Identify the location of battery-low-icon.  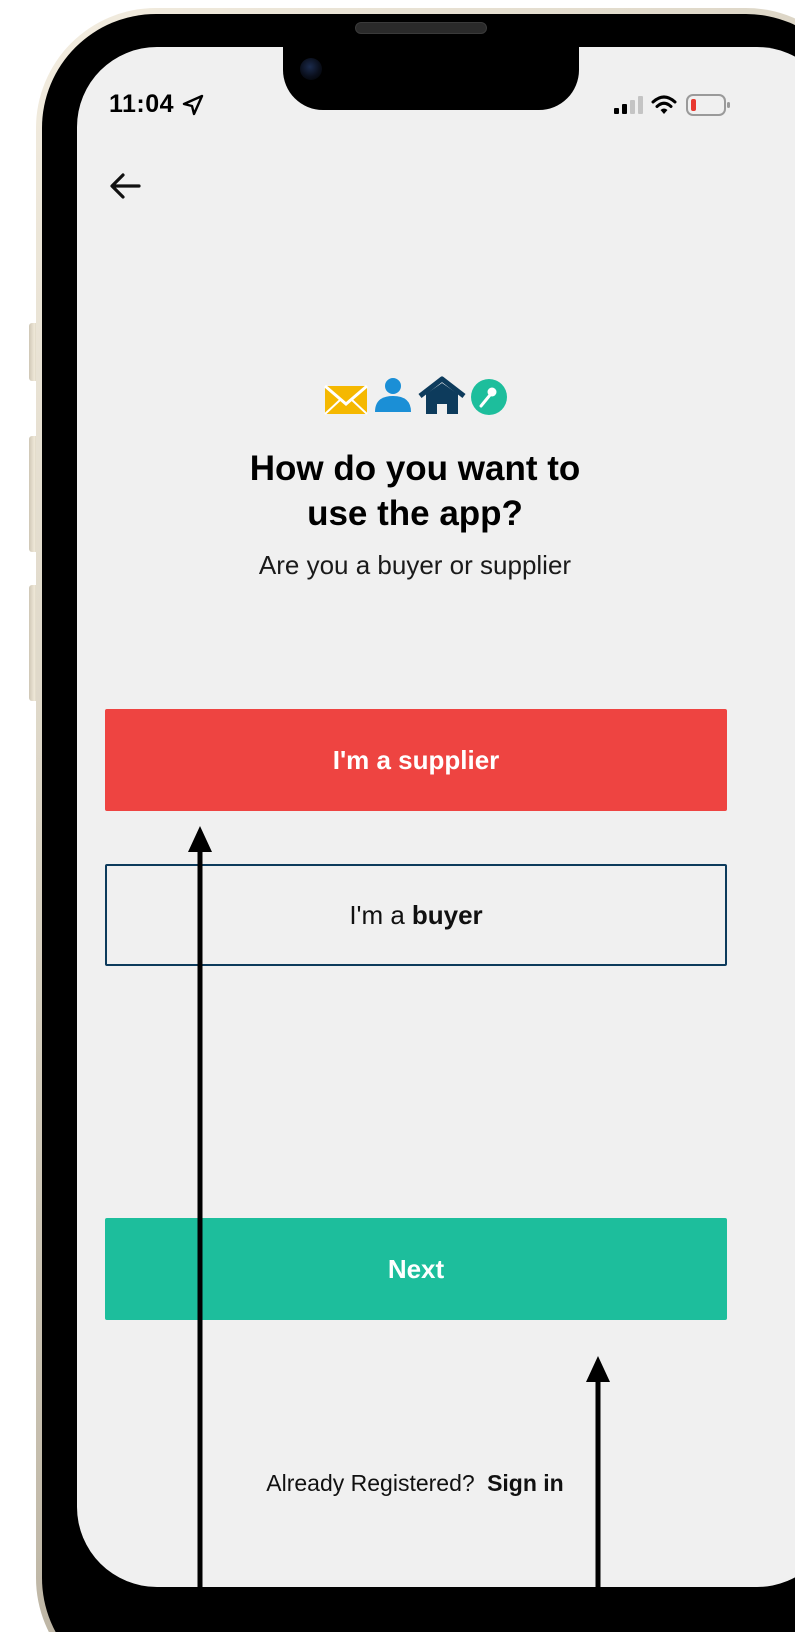
(708, 105).